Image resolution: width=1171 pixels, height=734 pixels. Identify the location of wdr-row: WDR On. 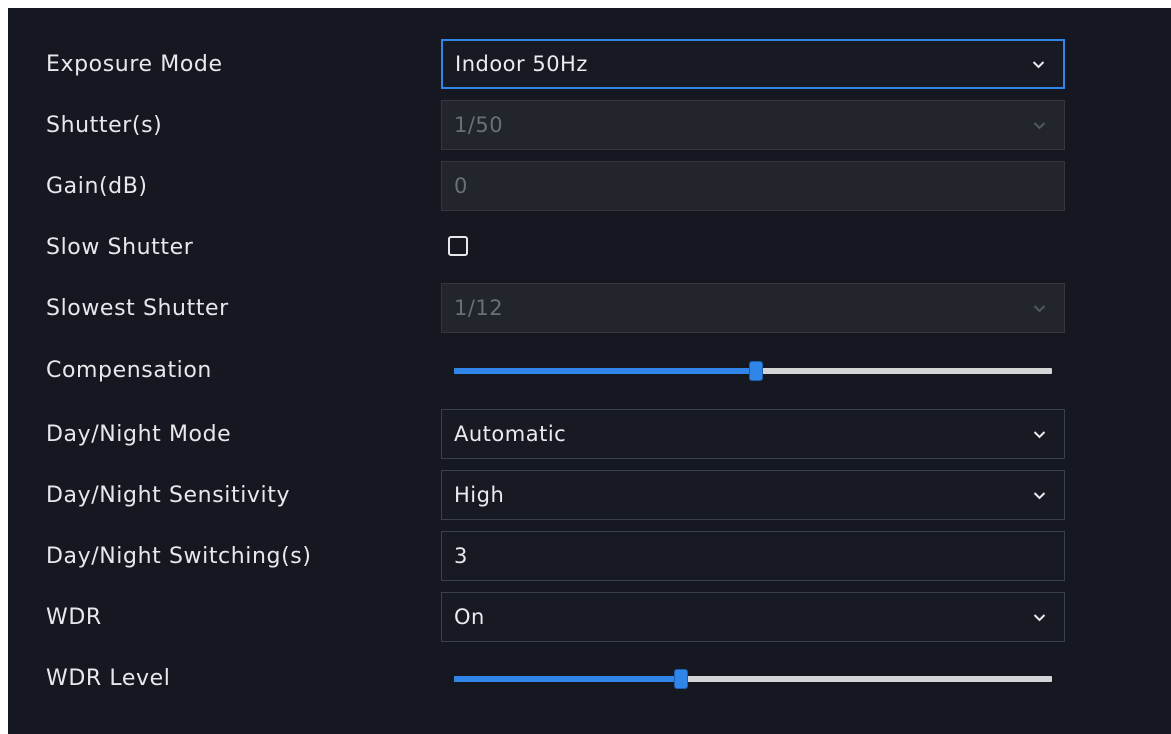
(589, 618).